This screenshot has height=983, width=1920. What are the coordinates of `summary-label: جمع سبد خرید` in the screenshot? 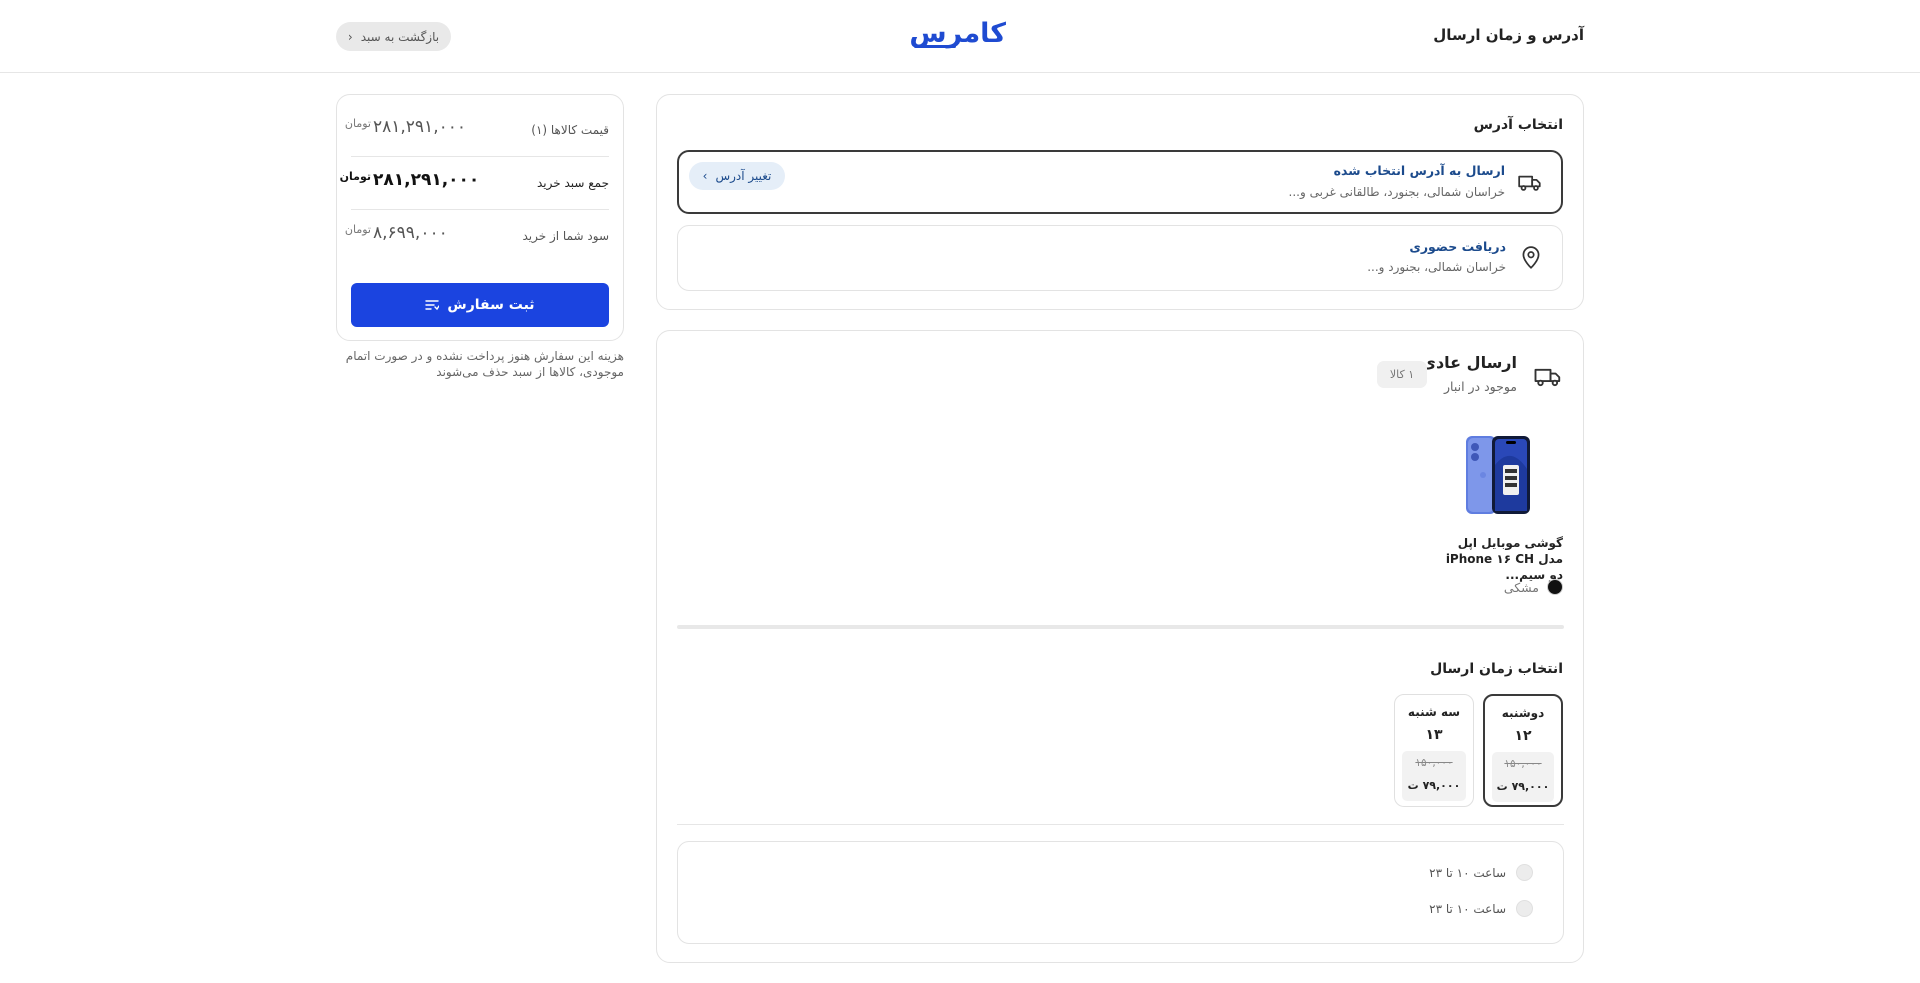 It's located at (572, 183).